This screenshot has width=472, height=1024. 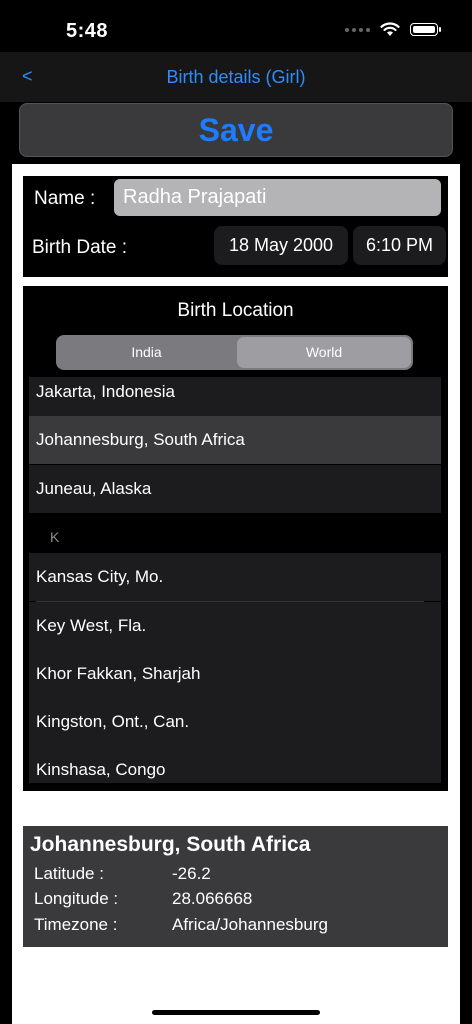 What do you see at coordinates (235, 674) in the screenshot?
I see `list-item: Khor Fakkan, Sharjah` at bounding box center [235, 674].